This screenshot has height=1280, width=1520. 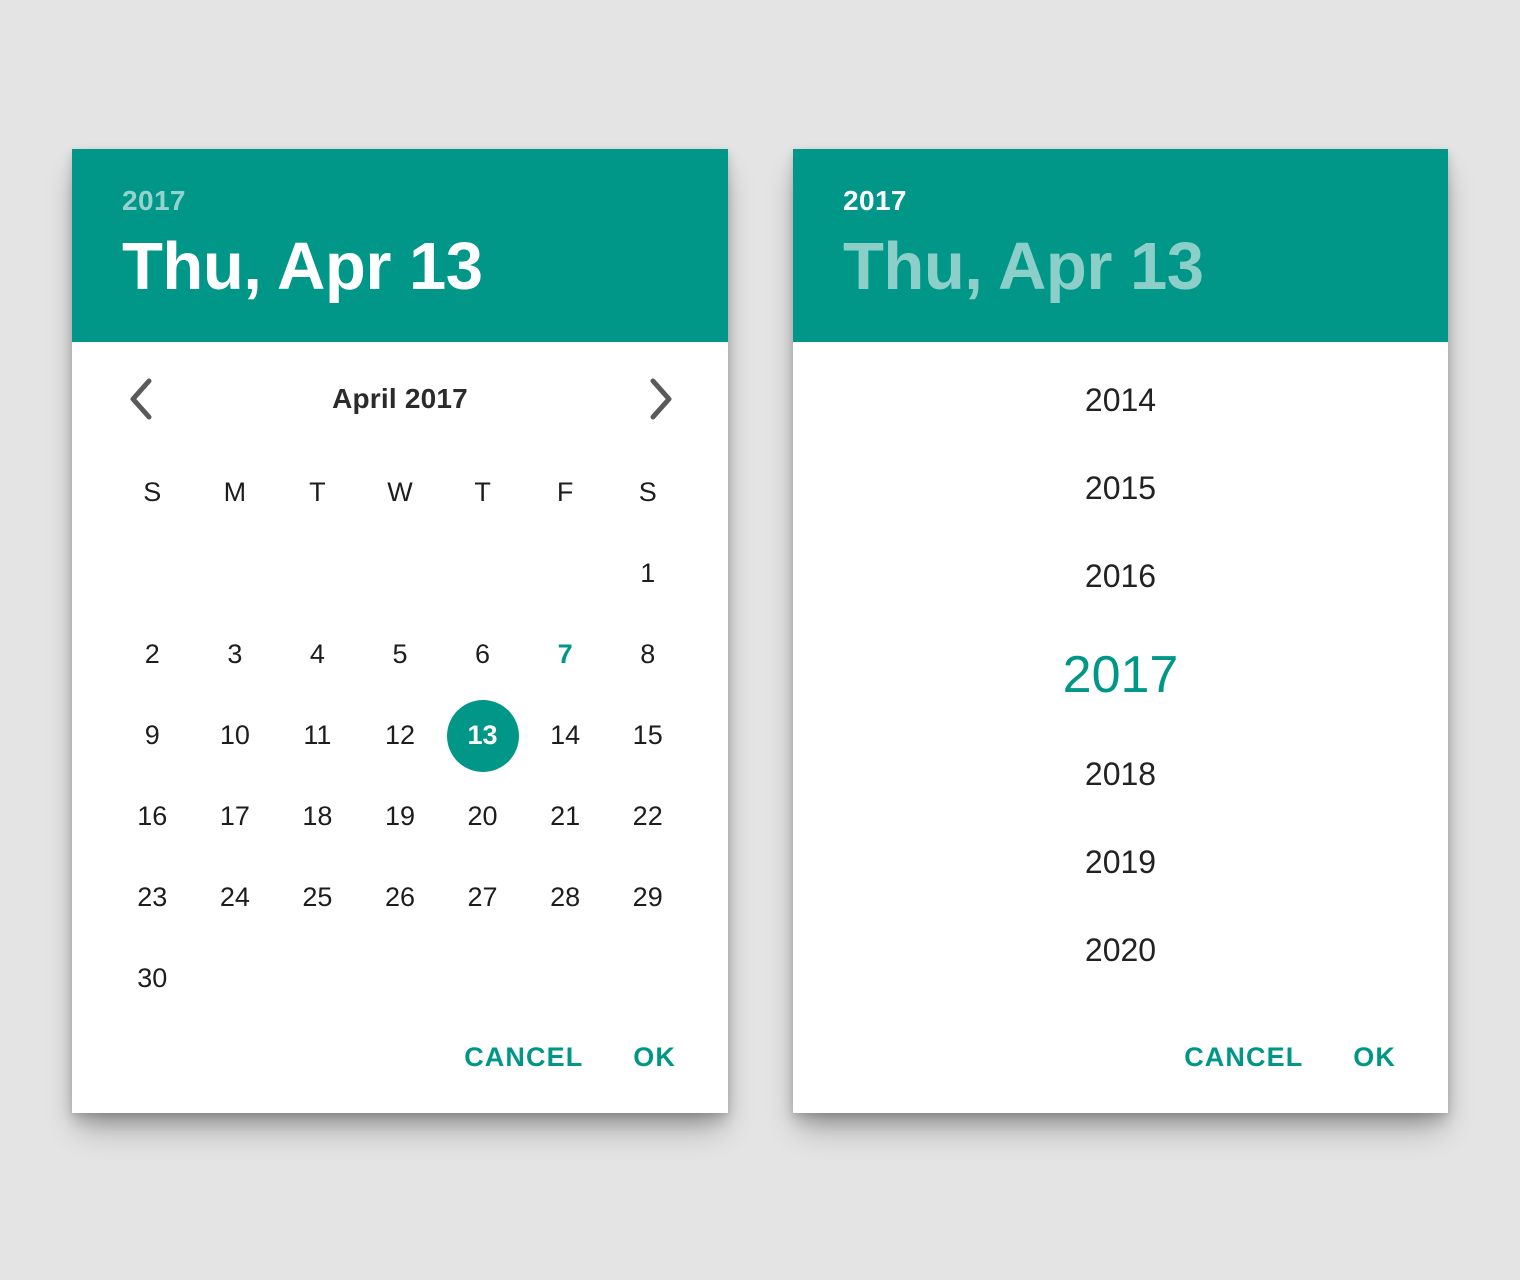 I want to click on calendar-day-label: 17, so click(x=234, y=816).